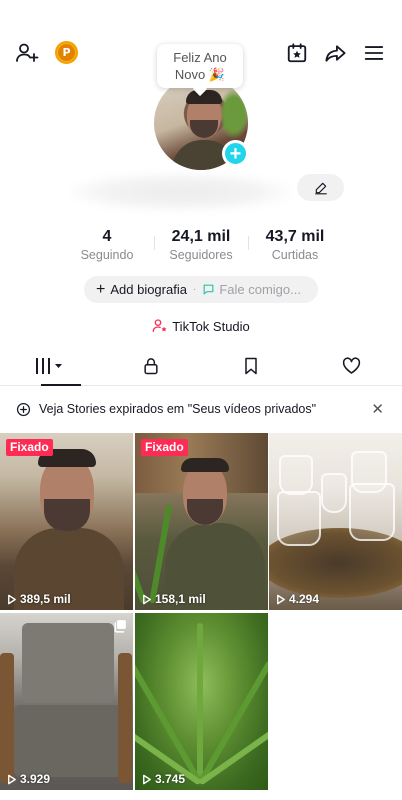  What do you see at coordinates (27, 53) in the screenshot?
I see `person-add-icon` at bounding box center [27, 53].